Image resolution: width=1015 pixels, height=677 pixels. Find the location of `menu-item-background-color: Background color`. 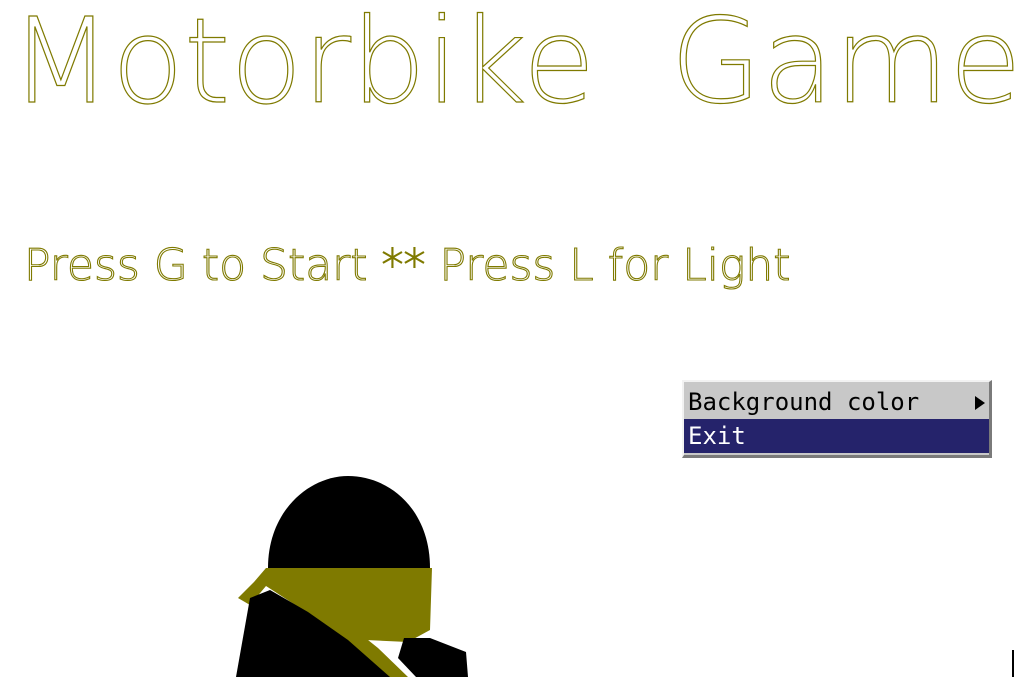

menu-item-background-color: Background color is located at coordinates (836, 402).